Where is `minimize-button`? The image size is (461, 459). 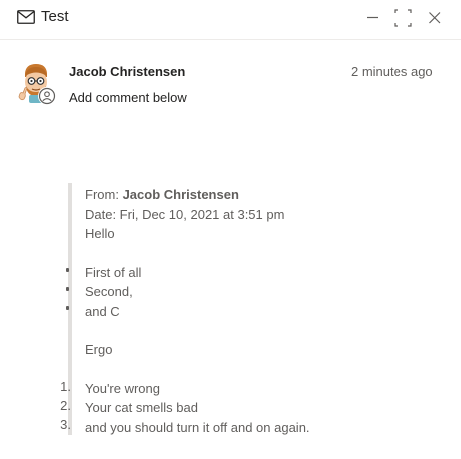 minimize-button is located at coordinates (373, 18).